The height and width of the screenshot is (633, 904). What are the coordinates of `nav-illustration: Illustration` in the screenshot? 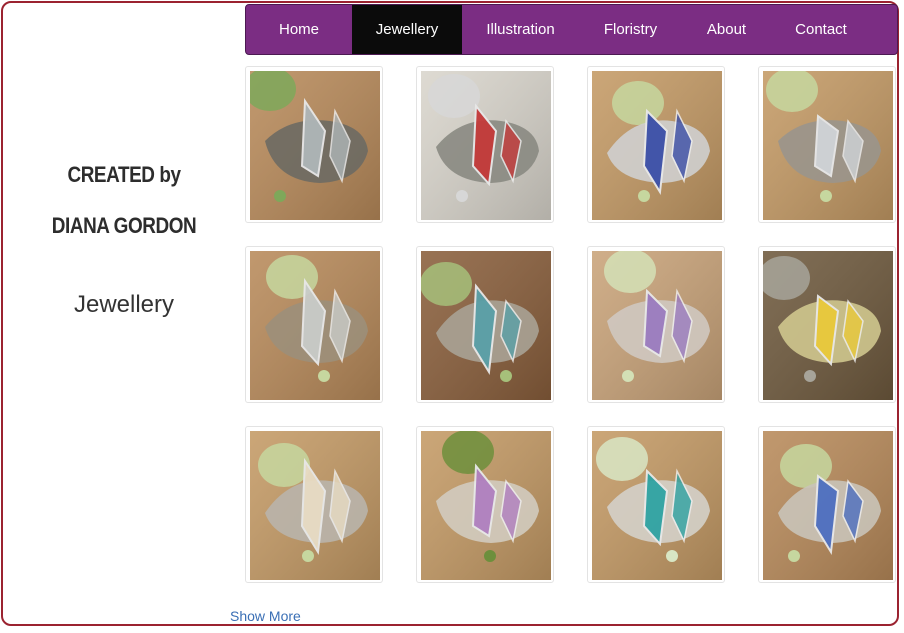 It's located at (520, 29).